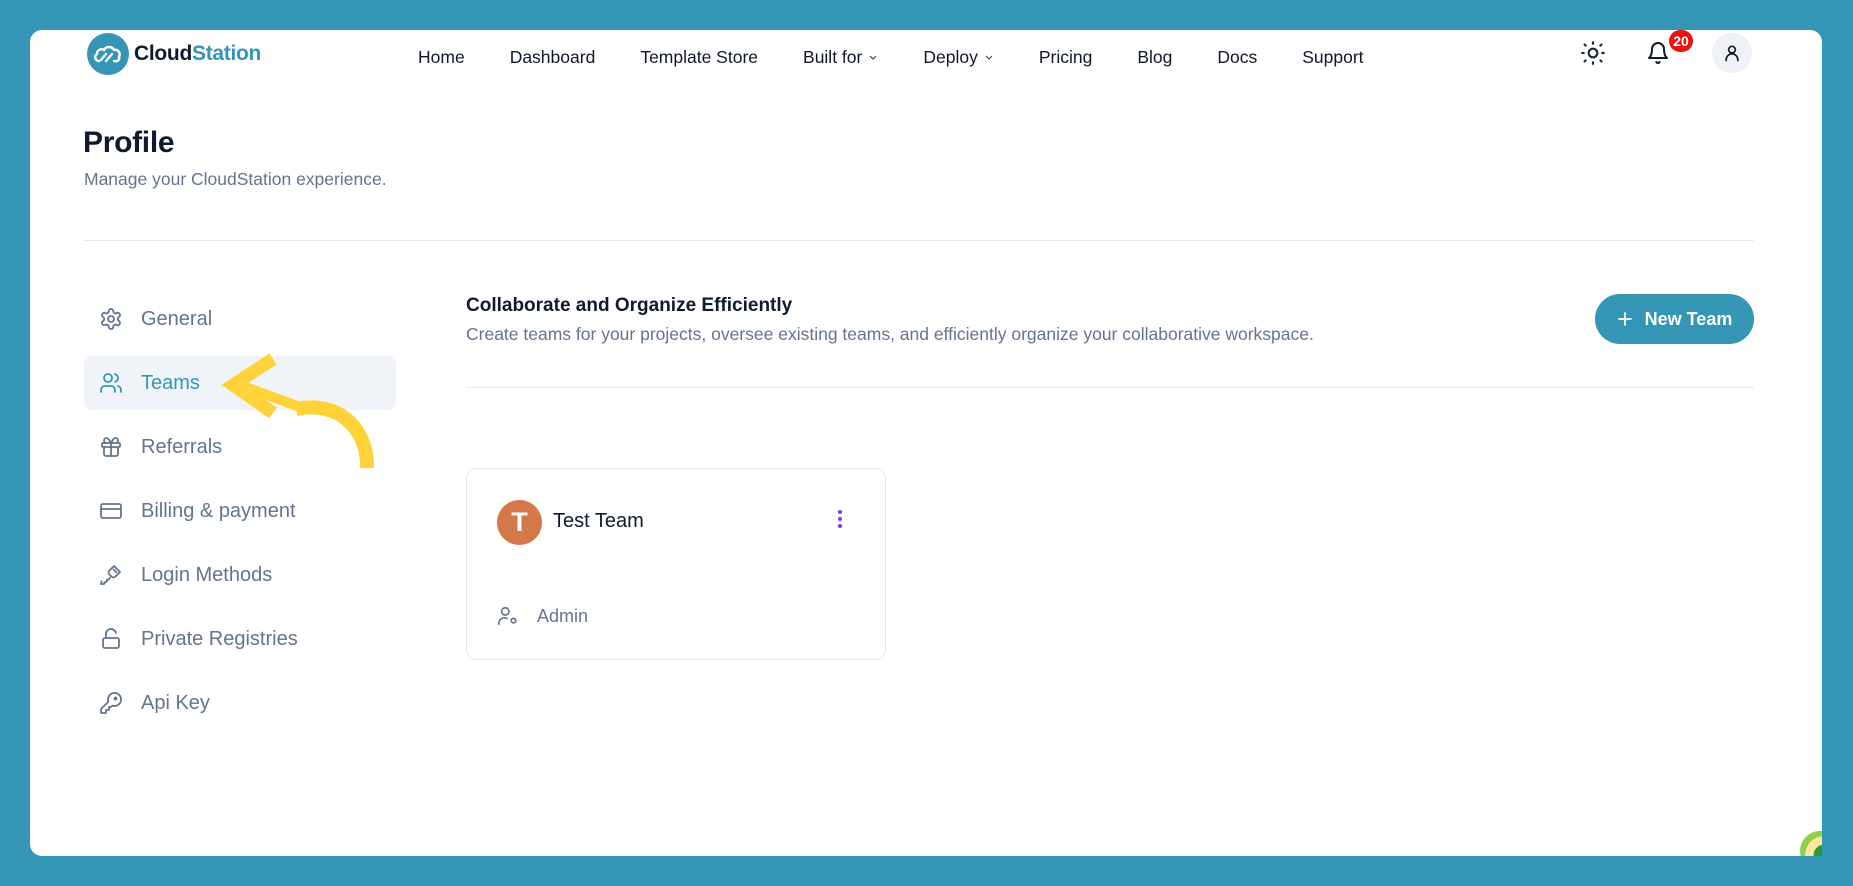 The width and height of the screenshot is (1853, 886). Describe the element at coordinates (629, 305) in the screenshot. I see `section-title: Collaborate and Organize Efficiently` at that location.